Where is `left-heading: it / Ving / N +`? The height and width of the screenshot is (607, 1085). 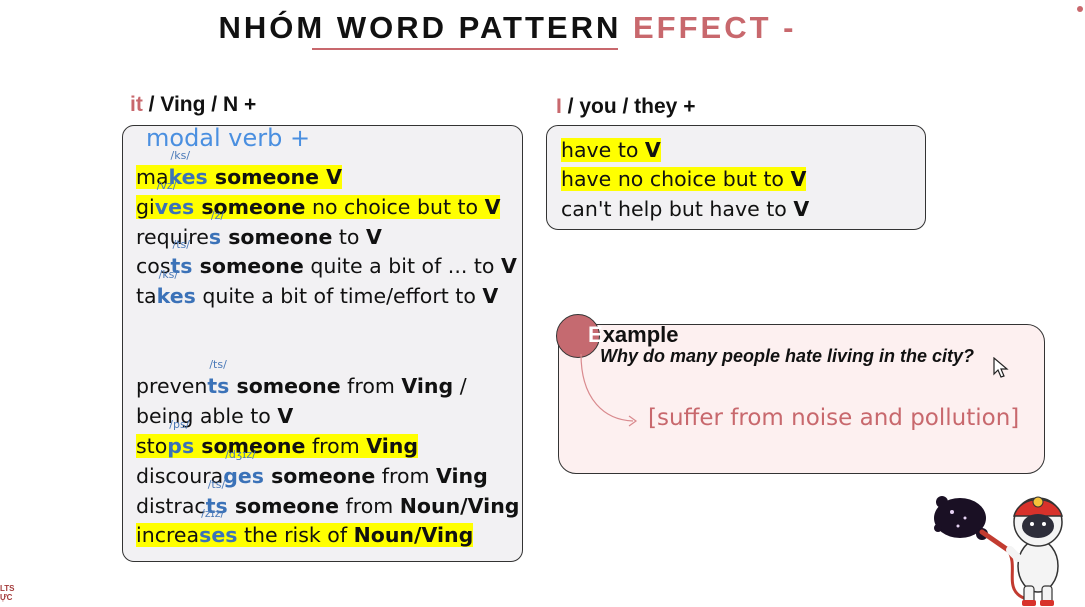
left-heading: it / Ving / N + is located at coordinates (193, 104).